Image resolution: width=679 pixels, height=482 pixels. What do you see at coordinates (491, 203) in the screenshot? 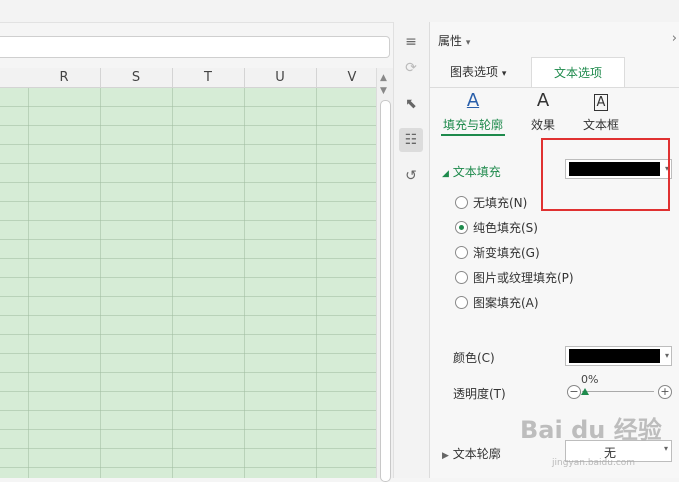
I see `radio-no-fill: 无填充(N)` at bounding box center [491, 203].